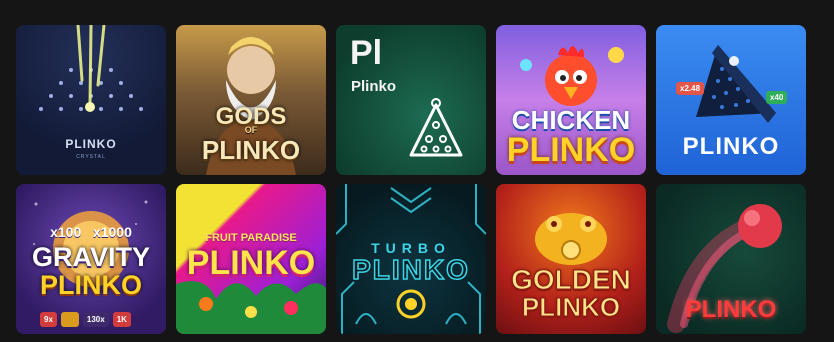  I want to click on game-tile-plinko-blue: x2.48 x40 PLINKO, so click(731, 100).